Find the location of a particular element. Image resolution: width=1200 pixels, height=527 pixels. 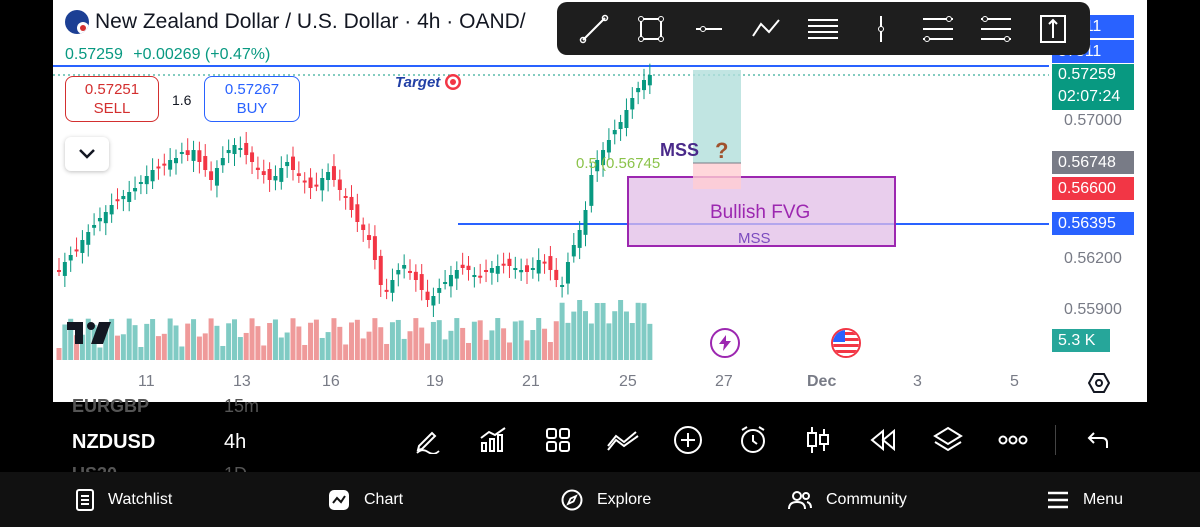

alarm-clock-icon is located at coordinates (752, 439).